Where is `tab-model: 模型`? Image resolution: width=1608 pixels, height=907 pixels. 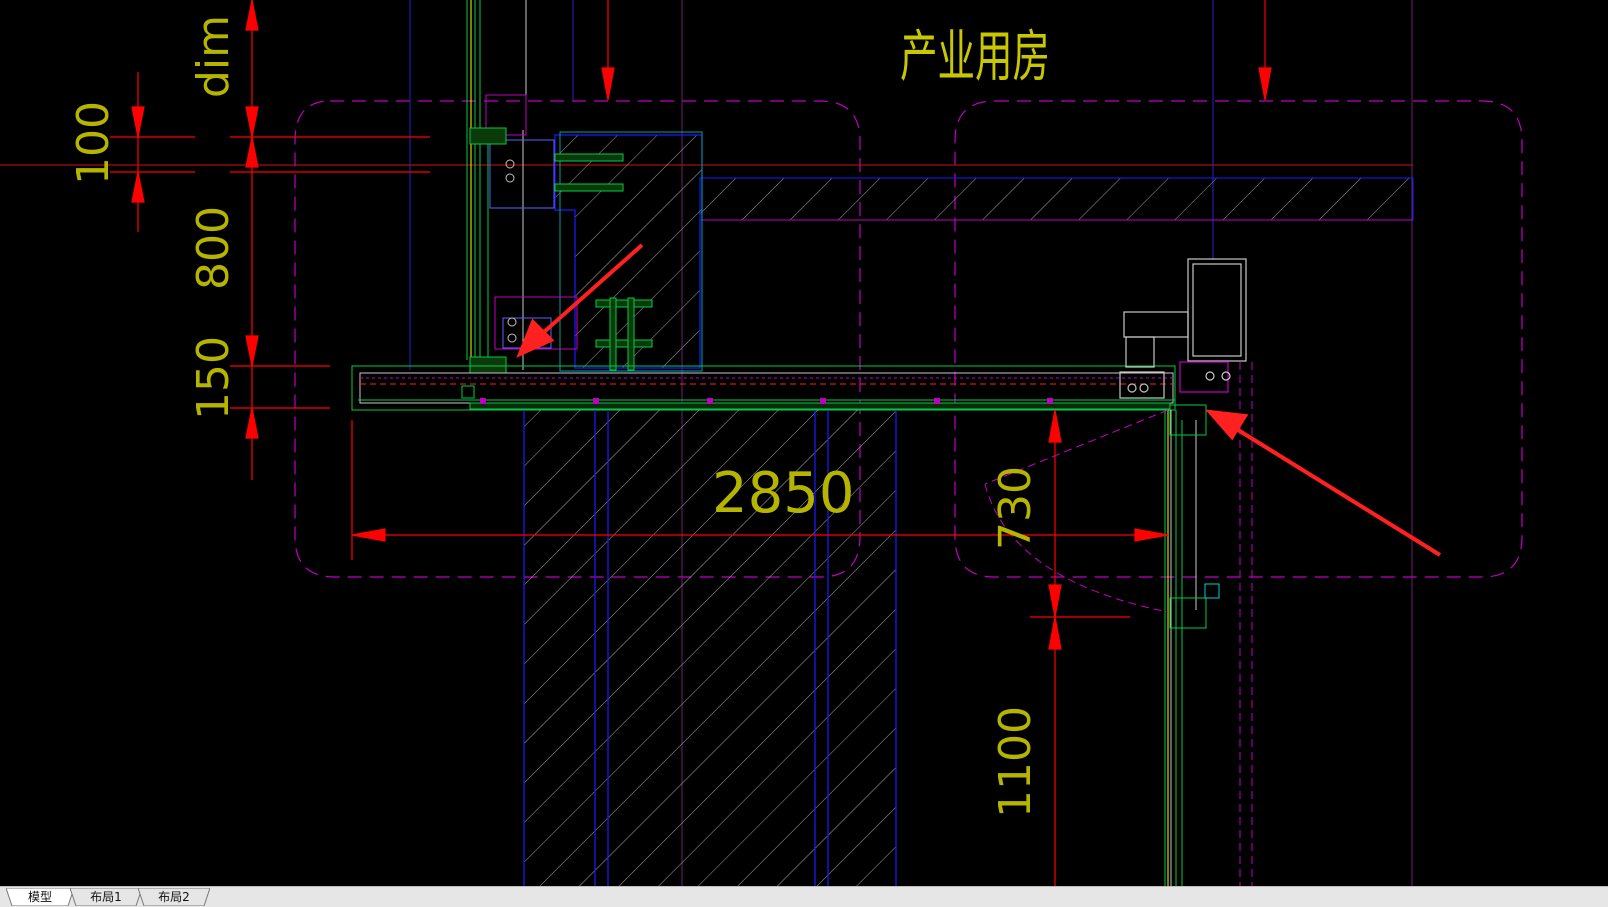 tab-model: 模型 is located at coordinates (40, 897).